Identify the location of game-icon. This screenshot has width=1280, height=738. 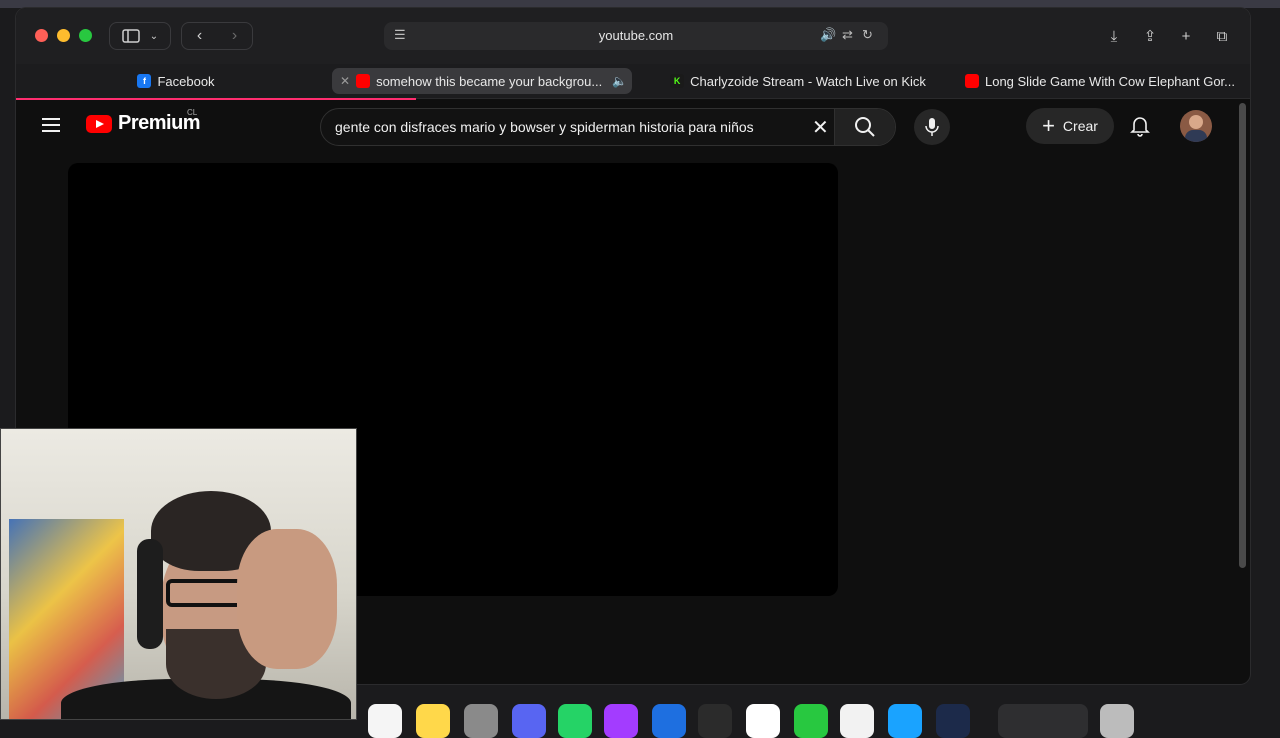
(715, 721).